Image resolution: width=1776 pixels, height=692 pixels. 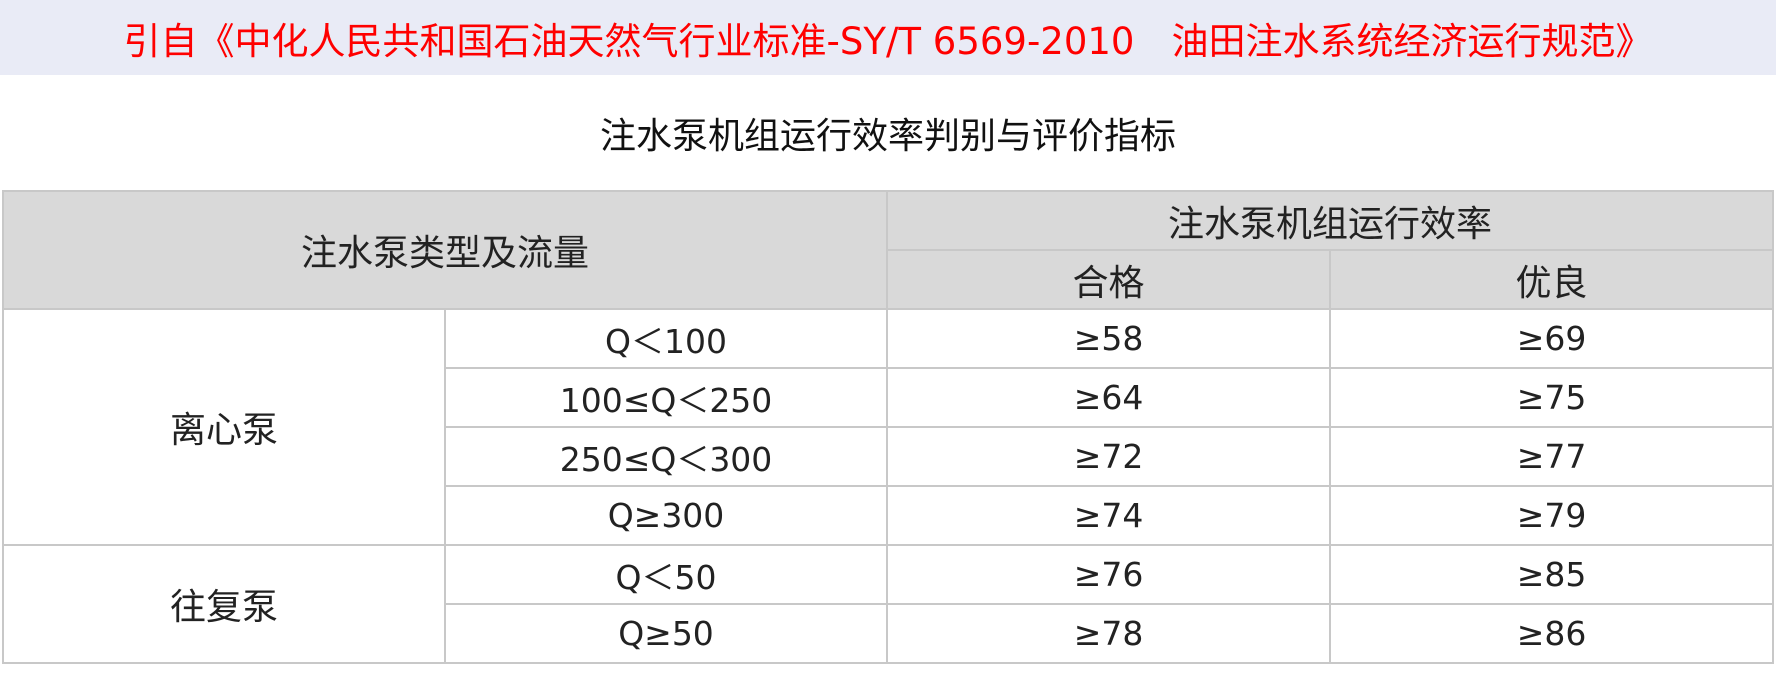 I want to click on table-title: 注水泵机组运行效率判别与评价指标, so click(x=888, y=133).